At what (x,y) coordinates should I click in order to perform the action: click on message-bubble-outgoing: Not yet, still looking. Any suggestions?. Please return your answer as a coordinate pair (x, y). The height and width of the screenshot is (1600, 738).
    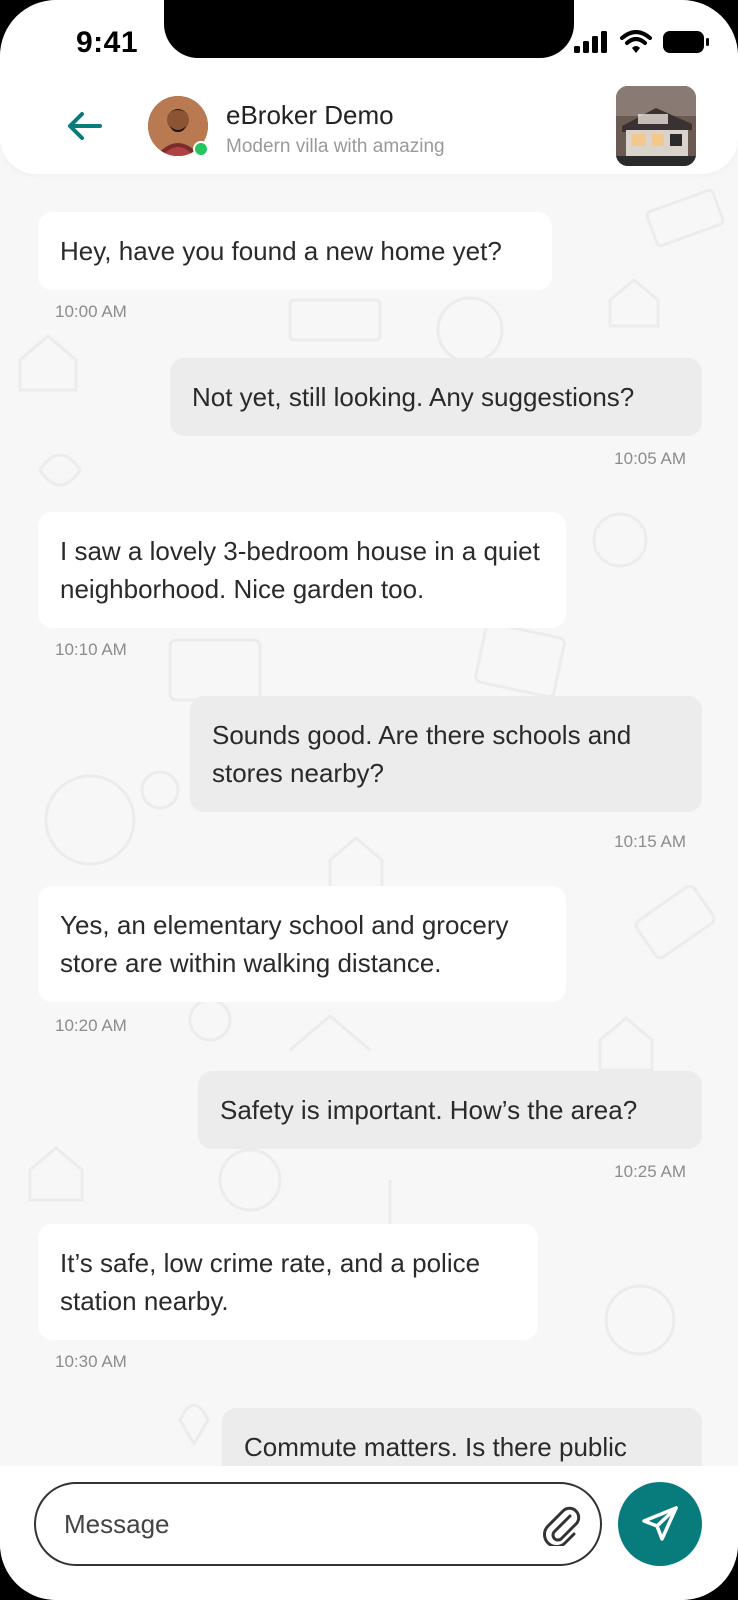
    Looking at the image, I should click on (436, 397).